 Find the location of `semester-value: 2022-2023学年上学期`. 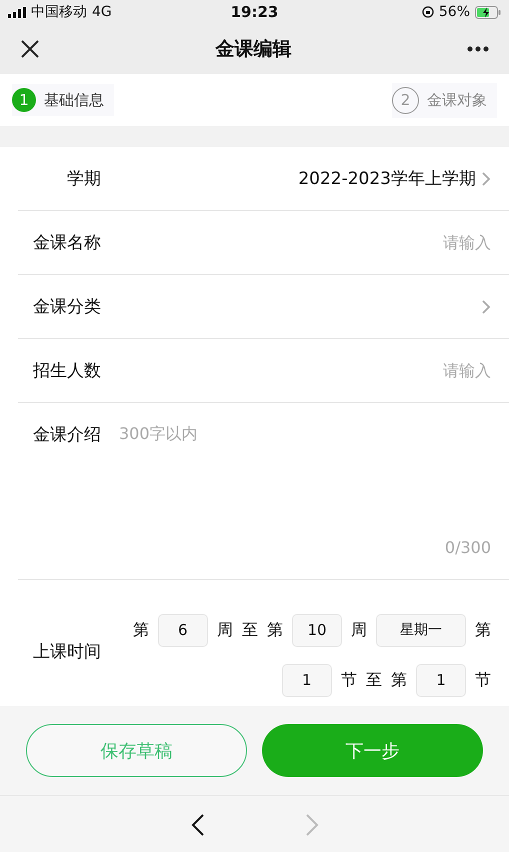

semester-value: 2022-2023学年上学期 is located at coordinates (387, 178).